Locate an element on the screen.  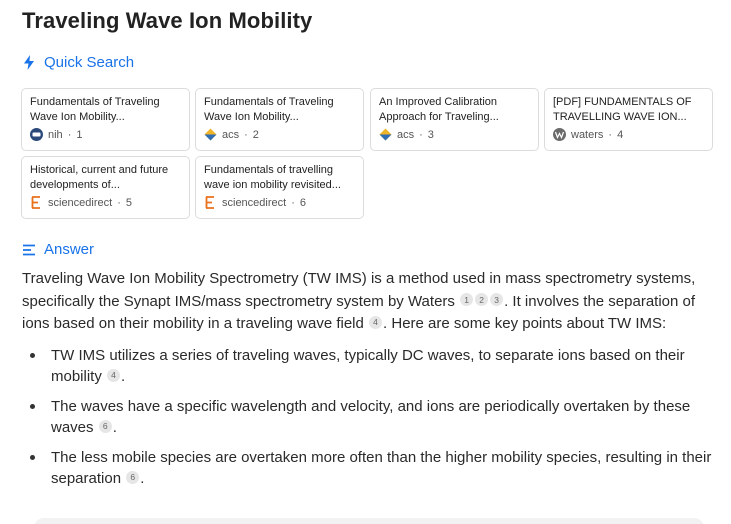
source-number: 3 is located at coordinates (430, 134).